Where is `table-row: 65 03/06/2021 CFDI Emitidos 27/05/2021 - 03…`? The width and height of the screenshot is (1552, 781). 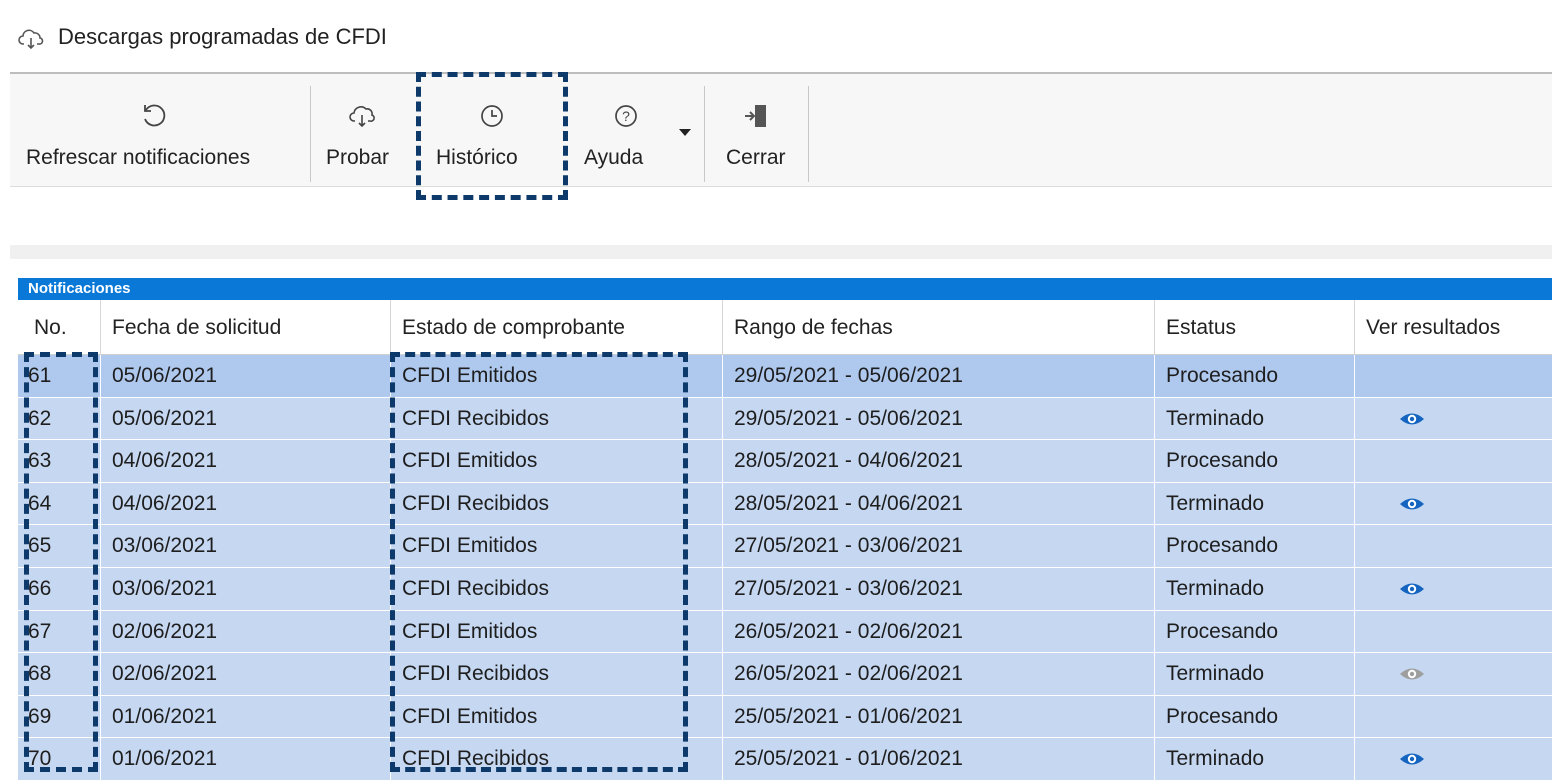 table-row: 65 03/06/2021 CFDI Emitidos 27/05/2021 - 03… is located at coordinates (785, 546).